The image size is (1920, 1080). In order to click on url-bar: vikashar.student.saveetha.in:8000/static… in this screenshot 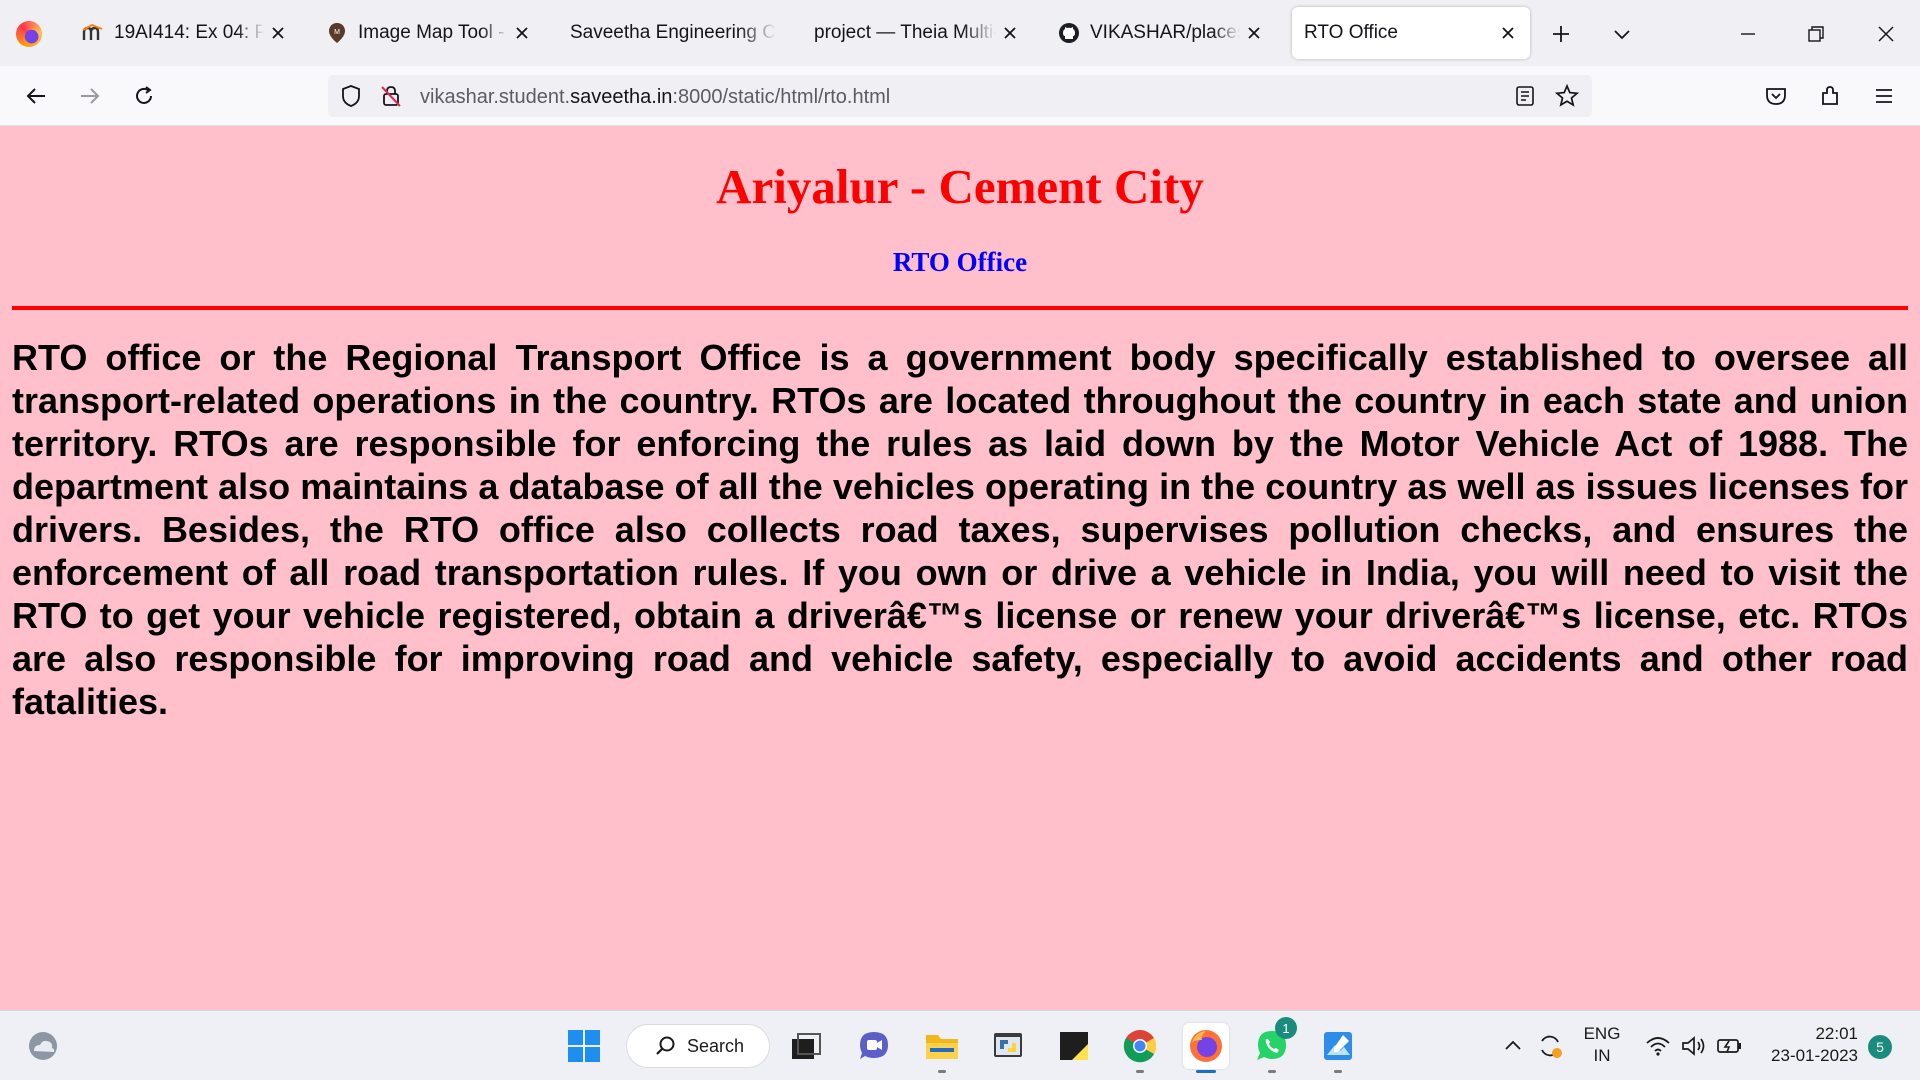, I will do `click(960, 96)`.